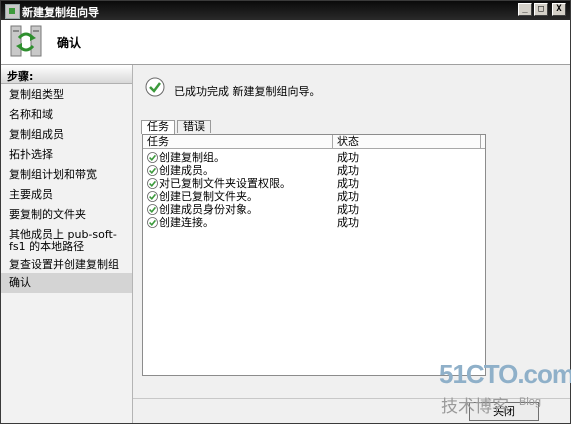  What do you see at coordinates (158, 127) in the screenshot?
I see `tab-tasks: 任务` at bounding box center [158, 127].